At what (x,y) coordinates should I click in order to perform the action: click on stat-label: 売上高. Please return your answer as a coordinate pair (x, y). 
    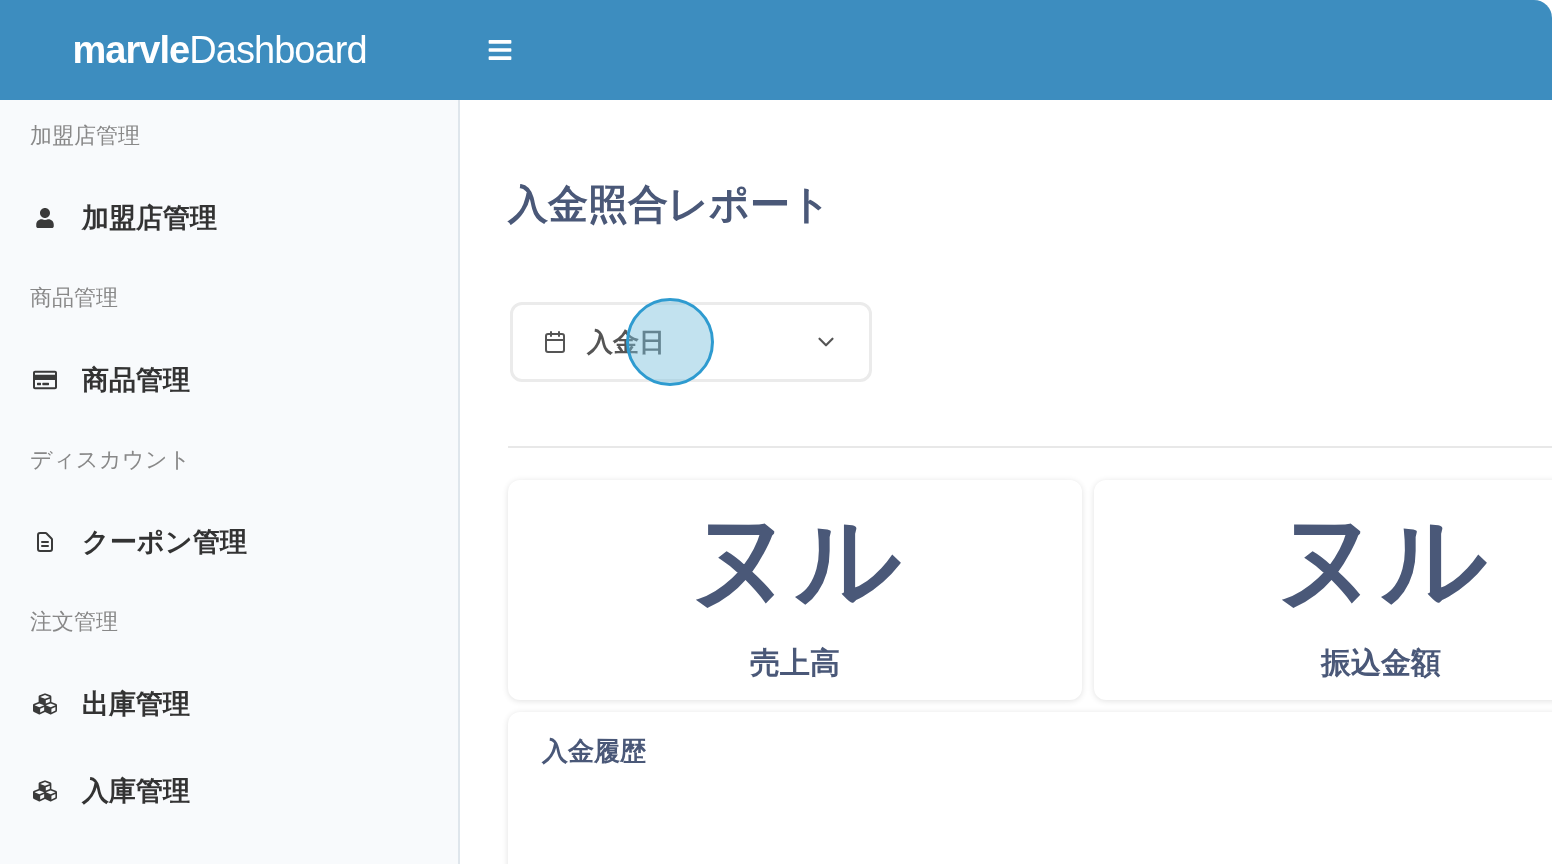
    Looking at the image, I should click on (795, 663).